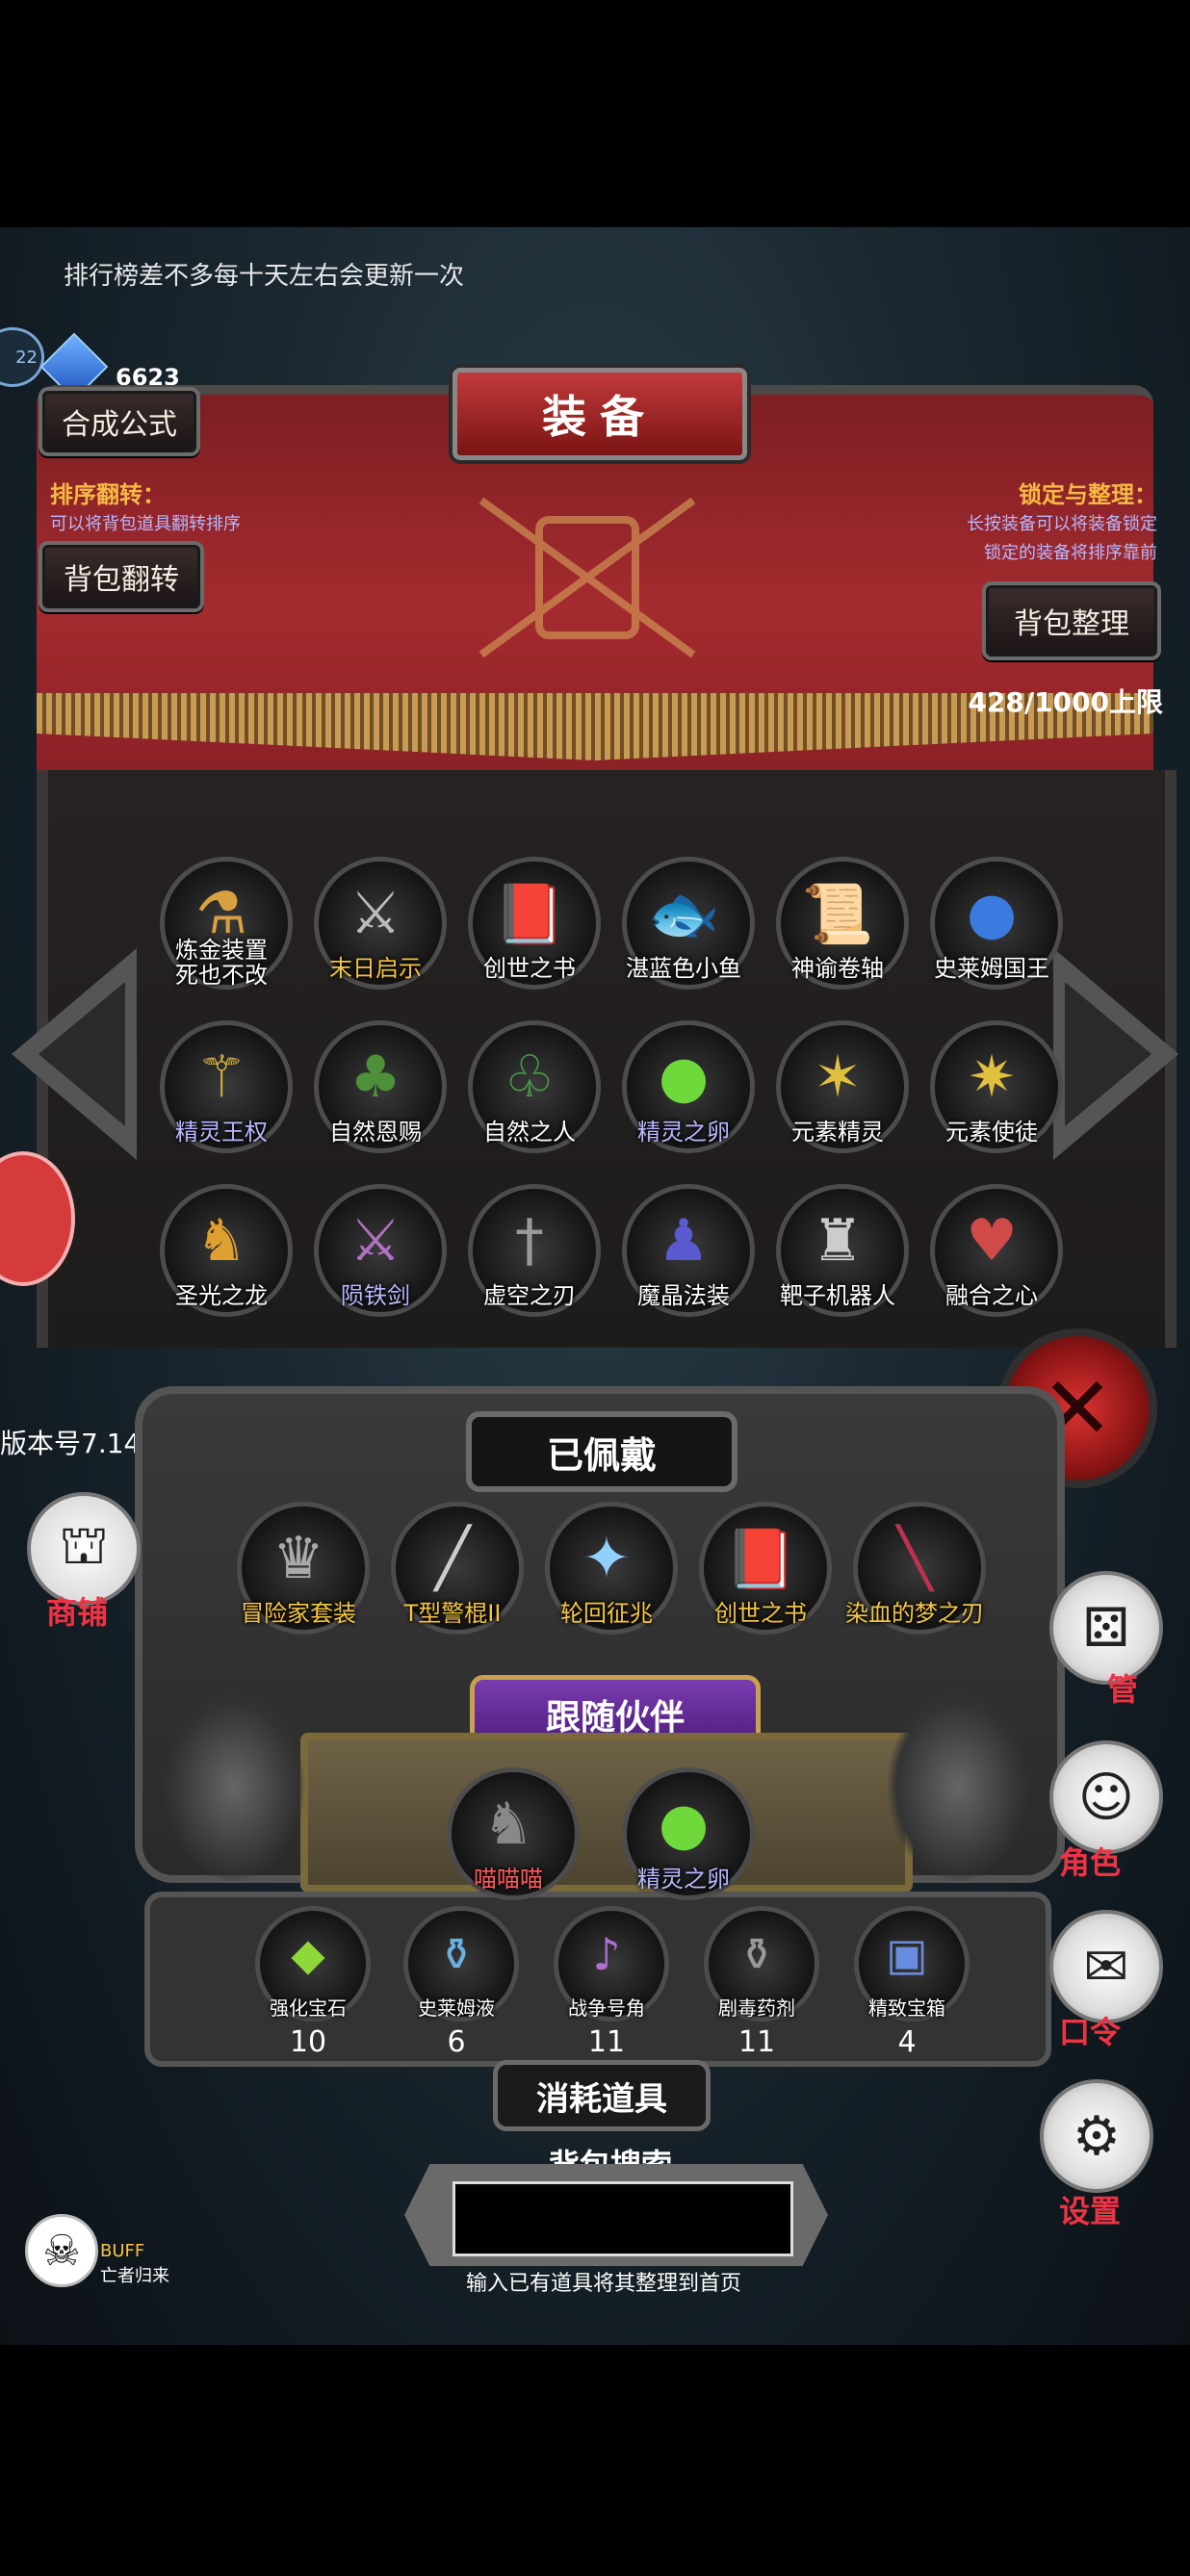  What do you see at coordinates (224, 925) in the screenshot?
I see `inventory-item: ⚗ 炼金装置 死也不改` at bounding box center [224, 925].